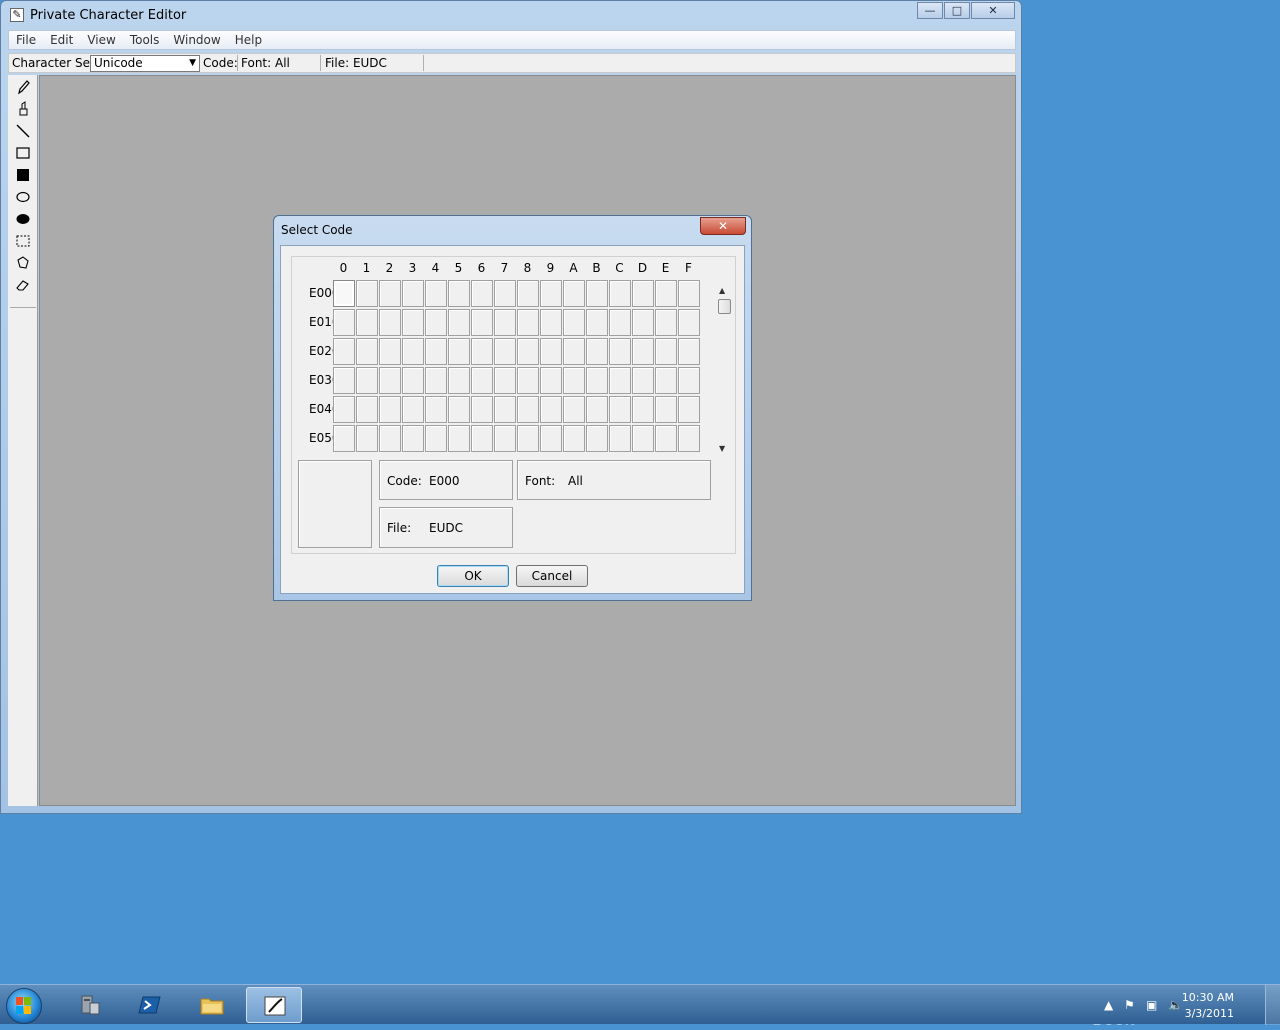 Image resolution: width=1280 pixels, height=1030 pixels. I want to click on filled-ellipse-icon, so click(23, 221).